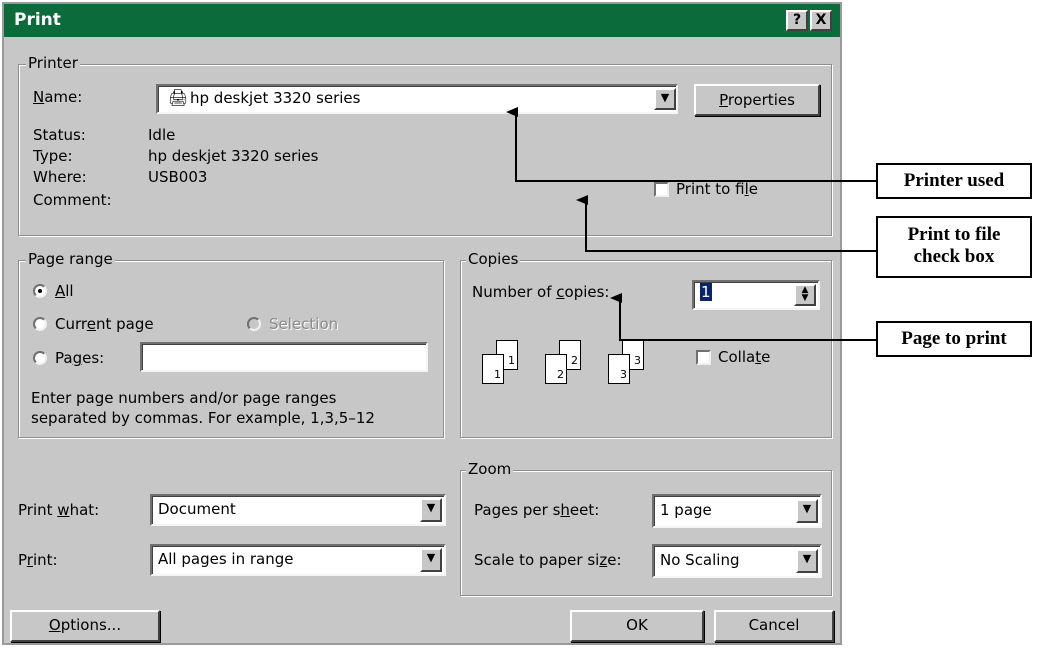  Describe the element at coordinates (726, 223) in the screenshot. I see `print-to-file-arrow` at that location.